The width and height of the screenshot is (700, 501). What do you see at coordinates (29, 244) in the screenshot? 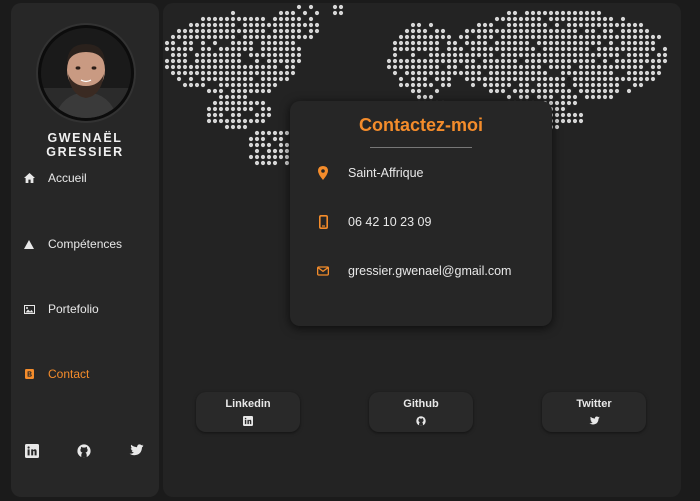
I see `triangle-icon` at bounding box center [29, 244].